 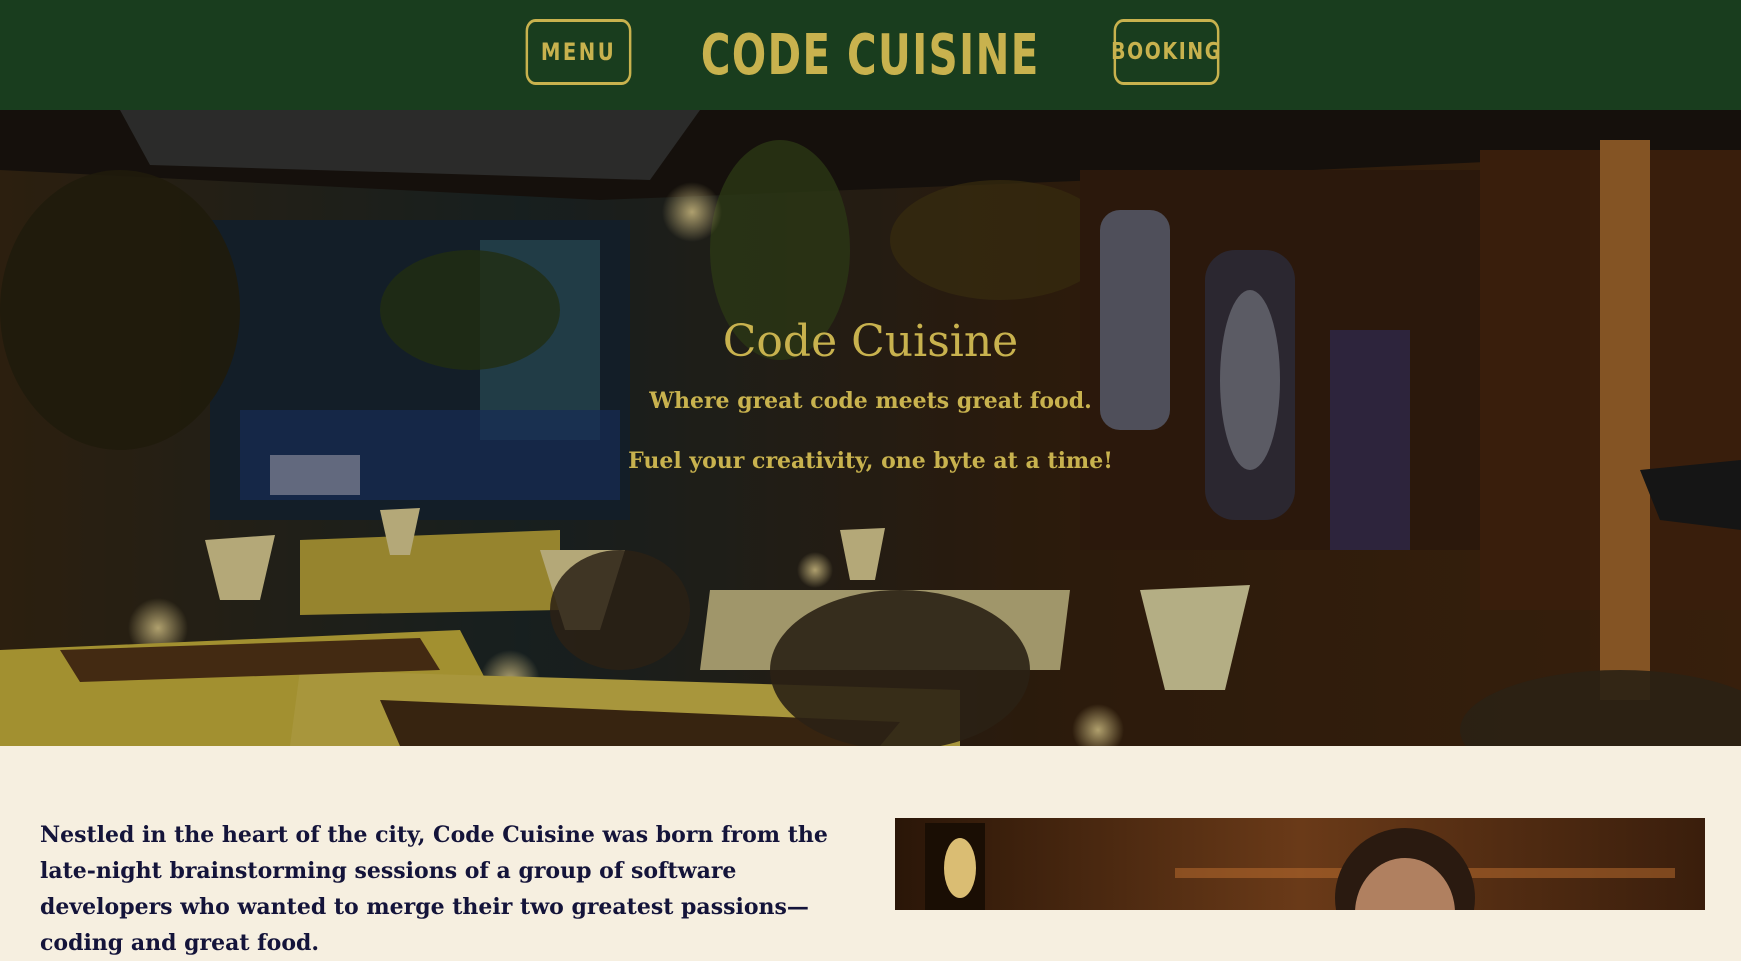 I want to click on site-header: MENU CODE CUISINE BOOKING, so click(x=870, y=55).